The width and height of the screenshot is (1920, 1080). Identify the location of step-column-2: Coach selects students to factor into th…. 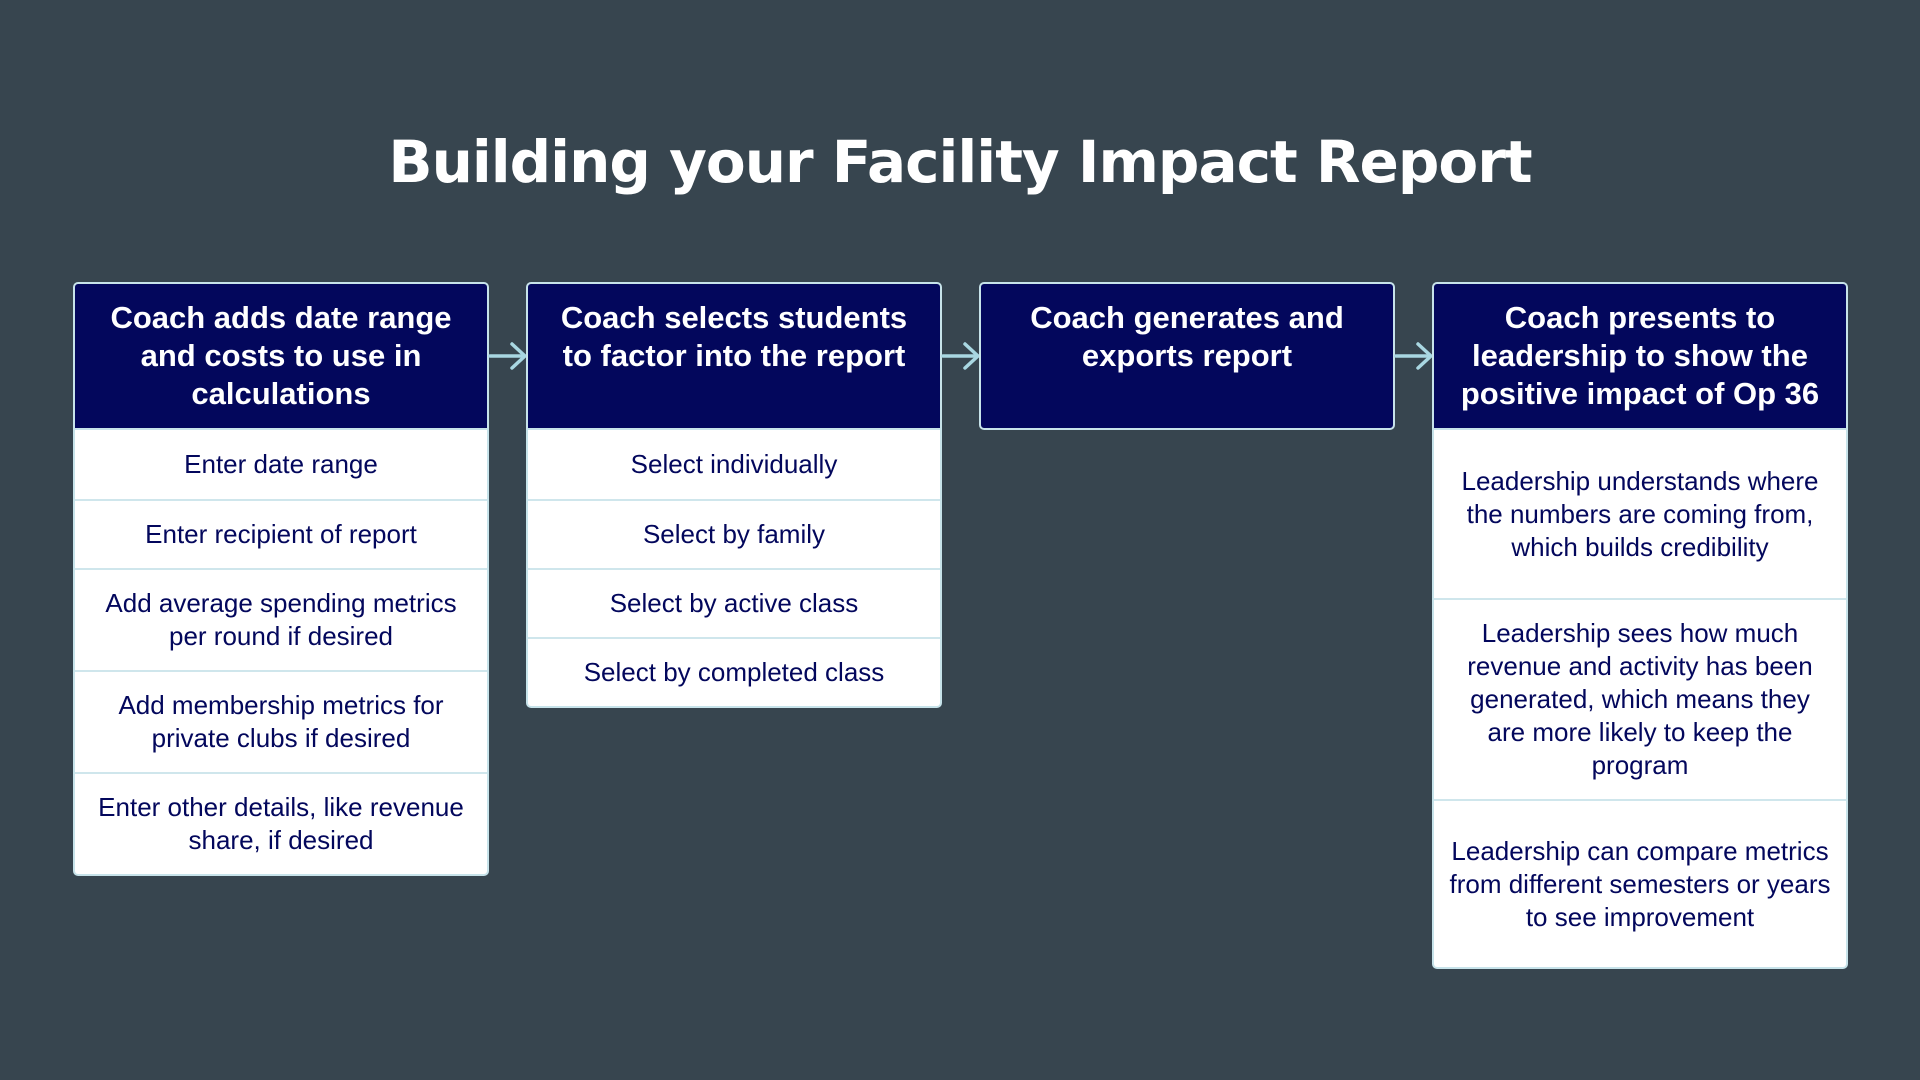
(734, 495).